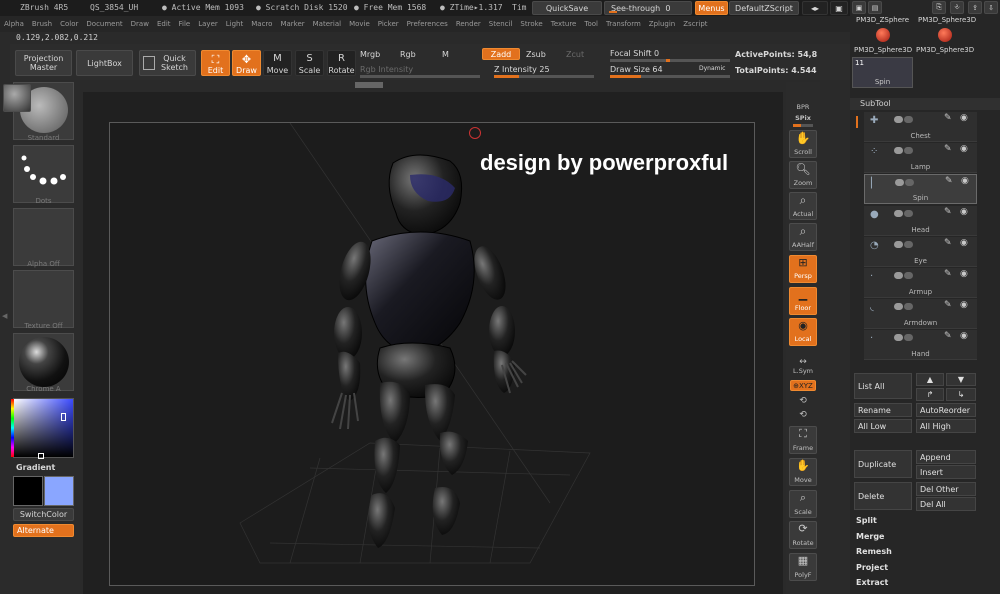 Image resolution: width=1000 pixels, height=594 pixels. I want to click on move-down-right-icon: ↳, so click(961, 394).